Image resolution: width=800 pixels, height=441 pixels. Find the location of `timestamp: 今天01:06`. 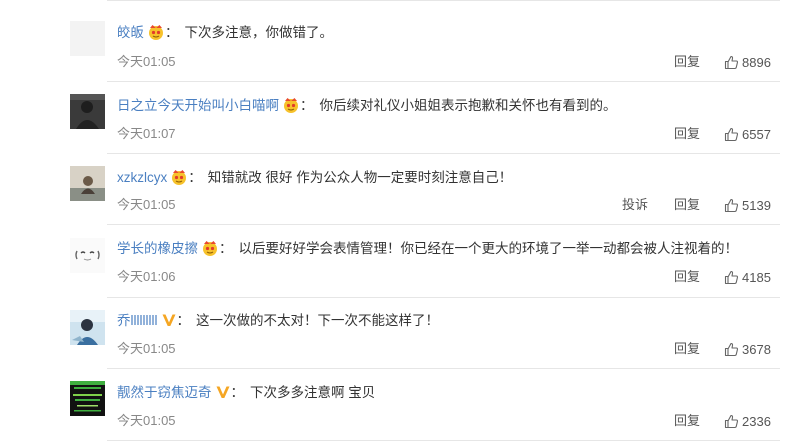

timestamp: 今天01:06 is located at coordinates (146, 276).